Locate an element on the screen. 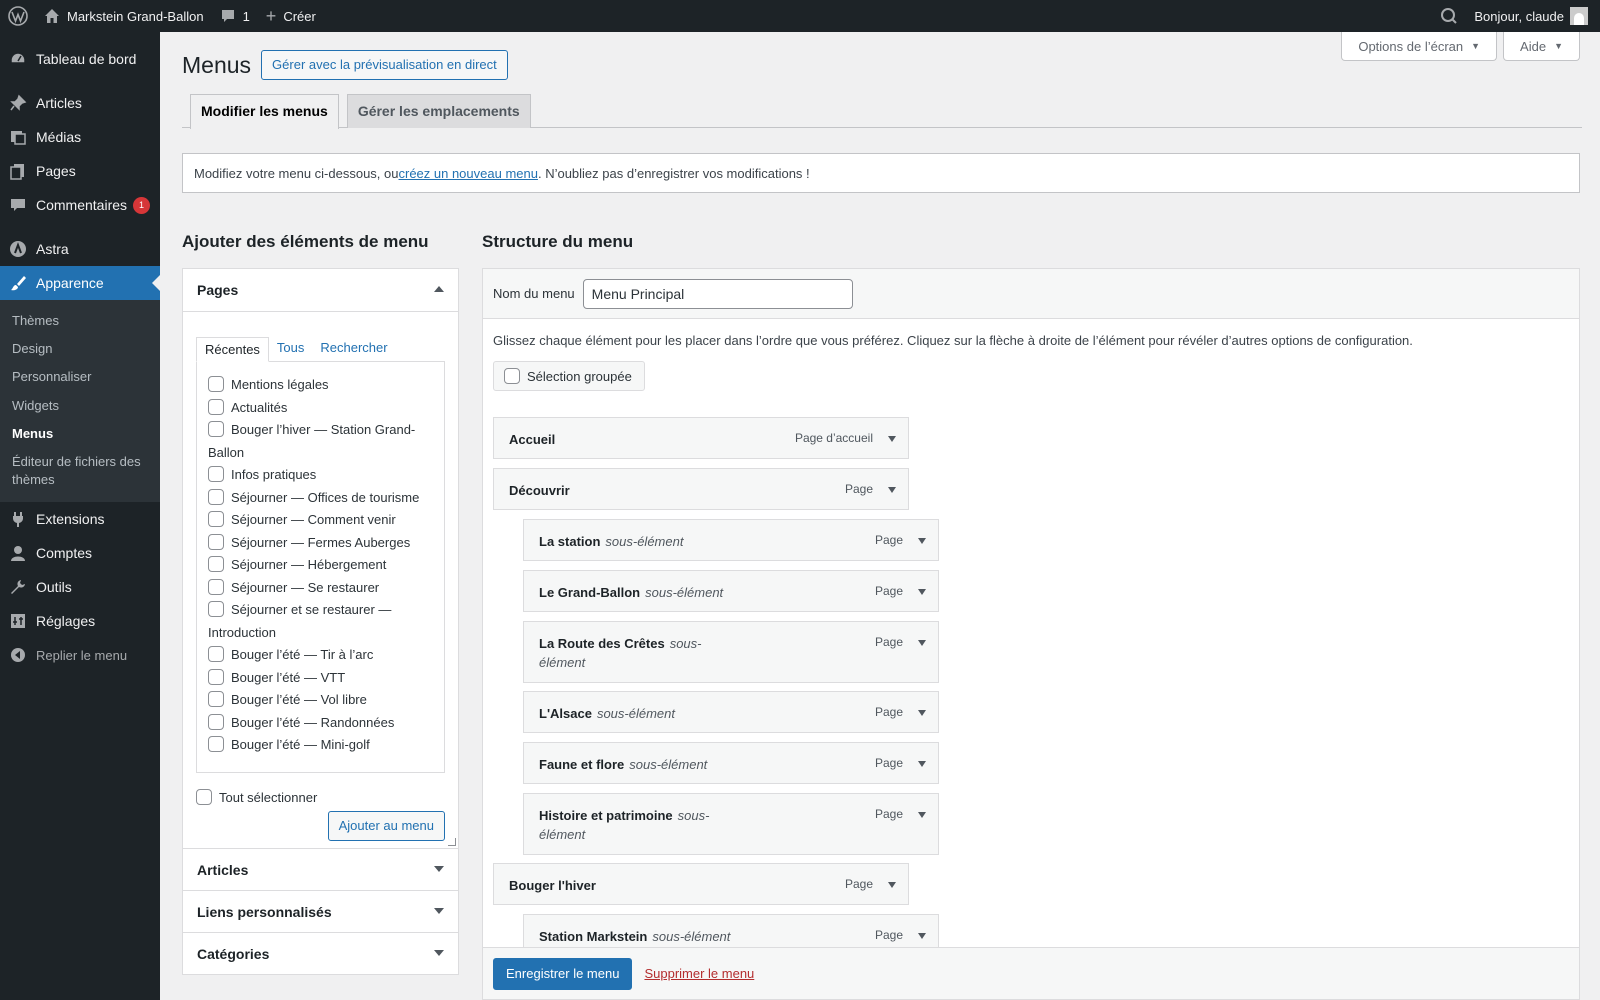  create-new-menu-link: créez un nouveau menu is located at coordinates (467, 173).